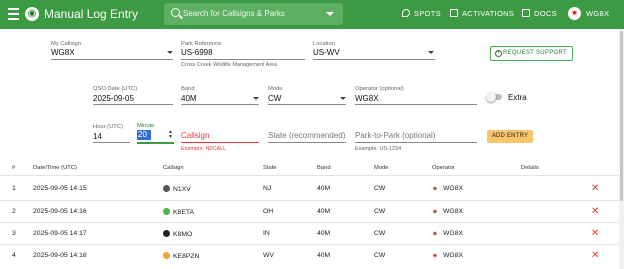  I want to click on request-support-button: + REQUEST SUPPORT, so click(531, 53).